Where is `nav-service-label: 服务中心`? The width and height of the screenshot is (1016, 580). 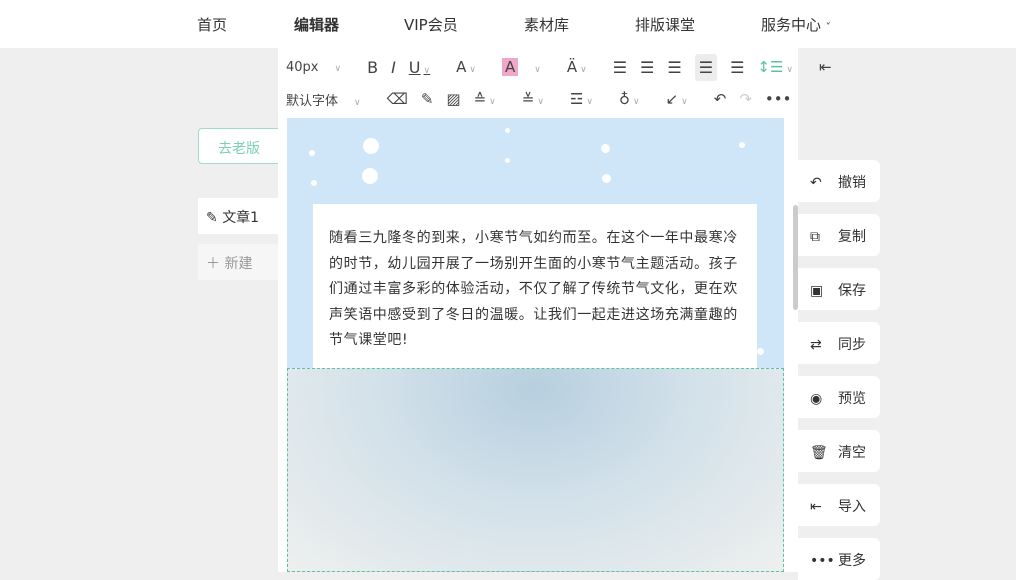
nav-service-label: 服务中心 is located at coordinates (791, 25).